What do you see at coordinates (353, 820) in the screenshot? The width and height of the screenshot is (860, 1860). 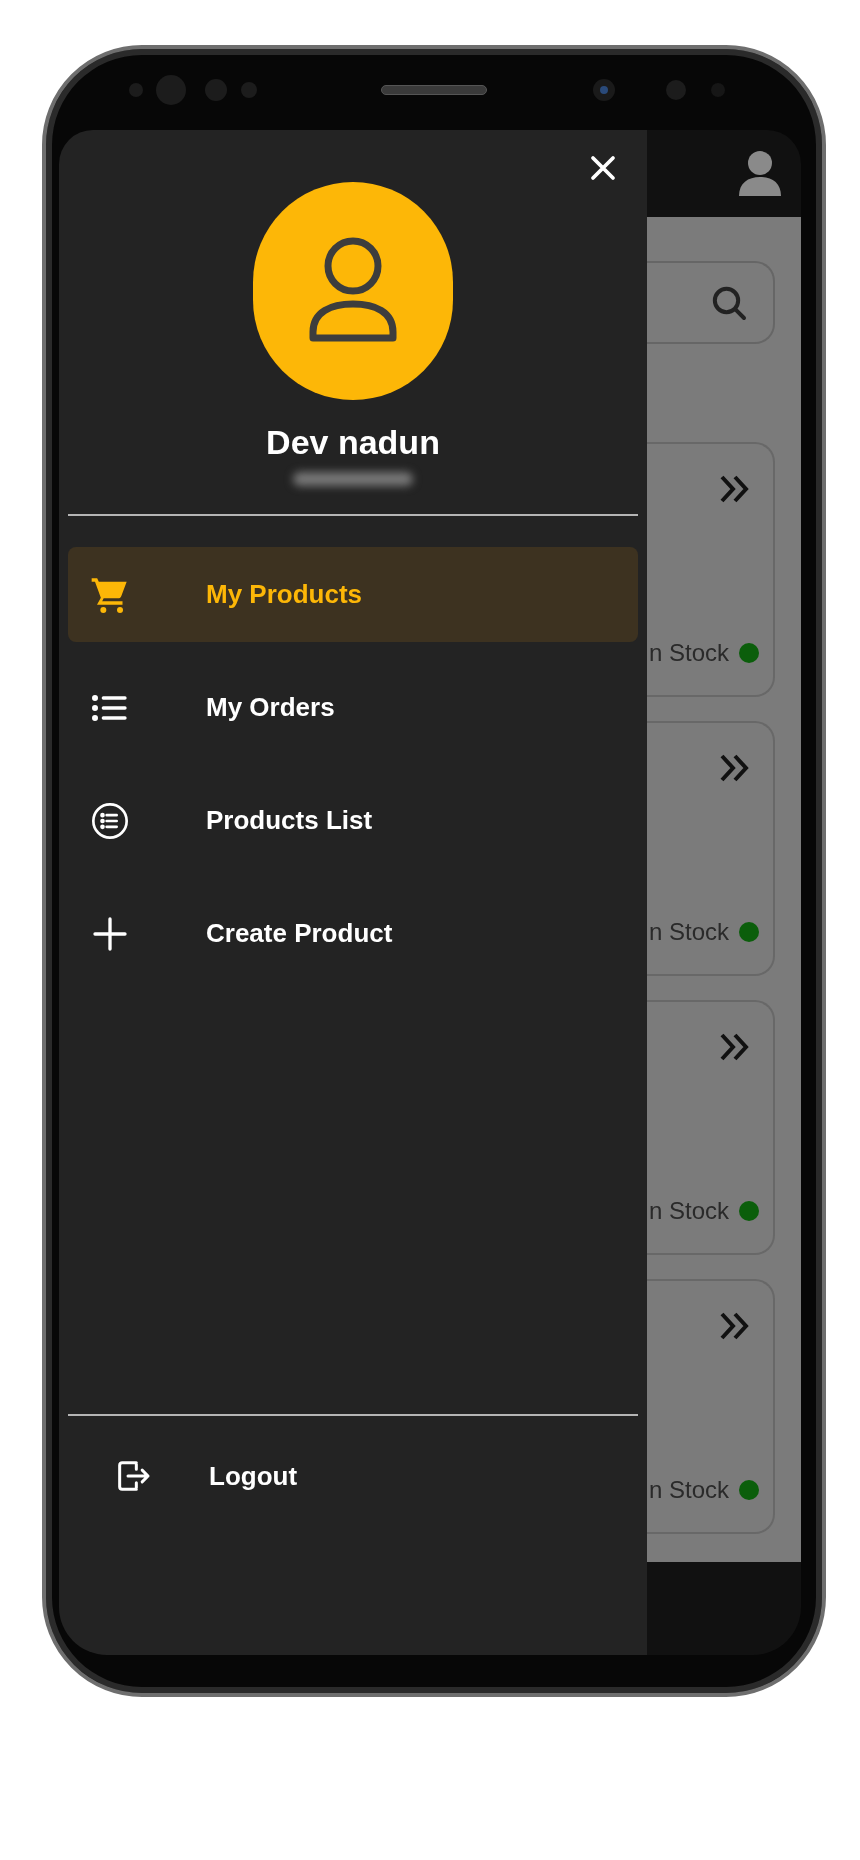 I see `menu-item: Products List` at bounding box center [353, 820].